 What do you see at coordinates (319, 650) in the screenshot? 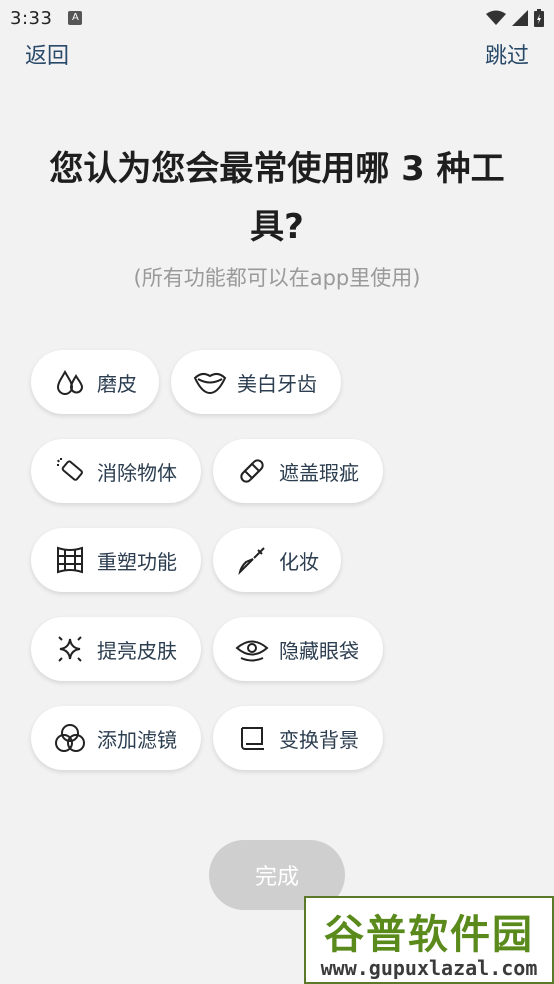
I see `tool-chip-label: 隐藏眼袋` at bounding box center [319, 650].